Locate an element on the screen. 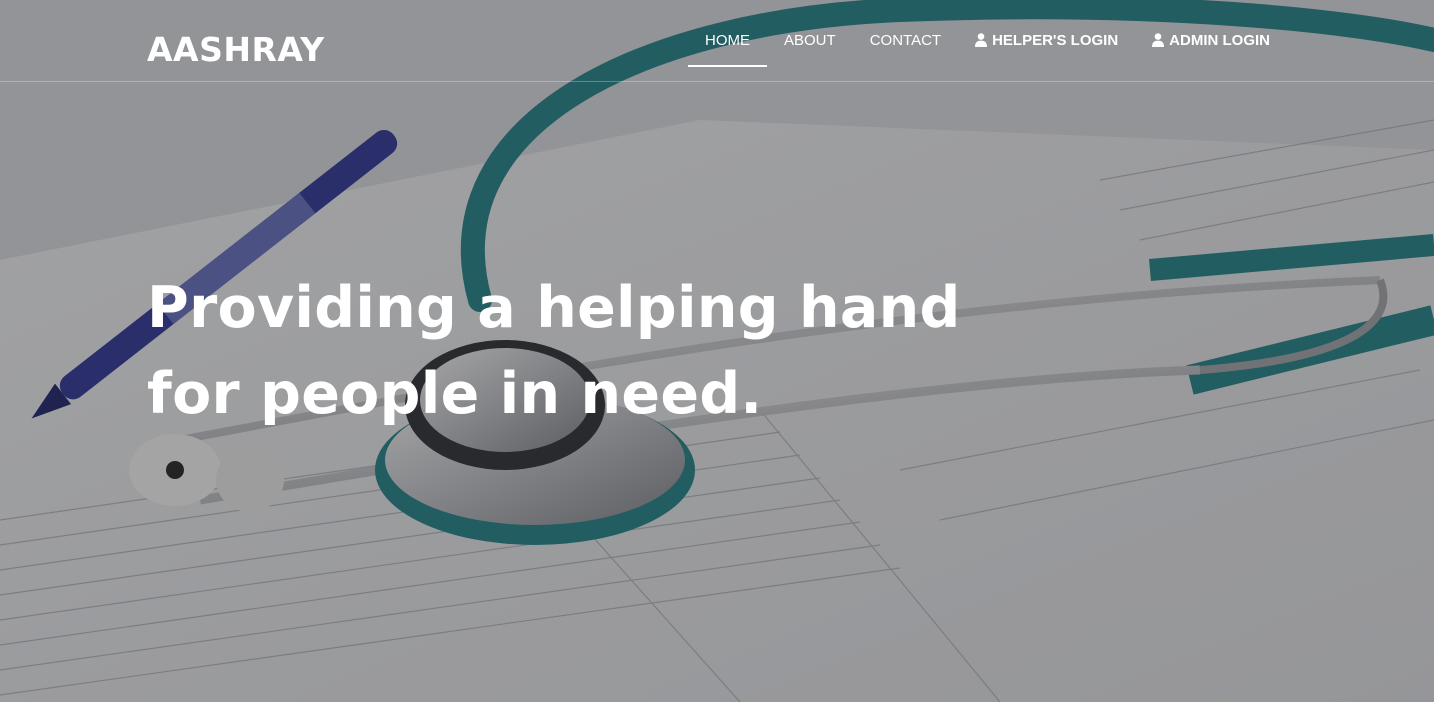 The width and height of the screenshot is (1434, 702). nav-item-about: ABOUT is located at coordinates (810, 40).